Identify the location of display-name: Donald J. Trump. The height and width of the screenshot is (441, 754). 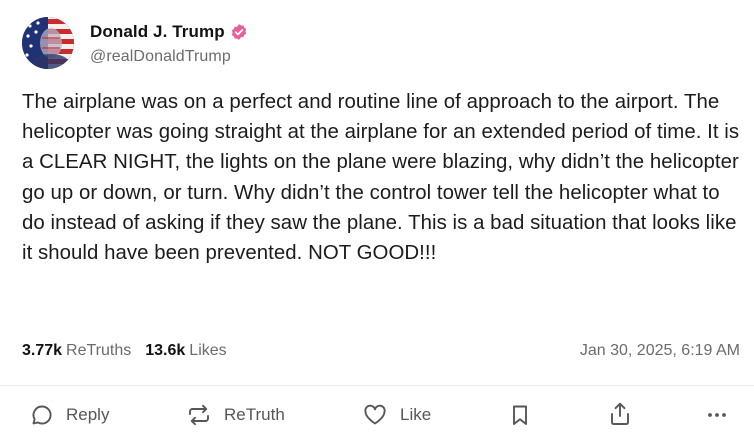
(157, 32).